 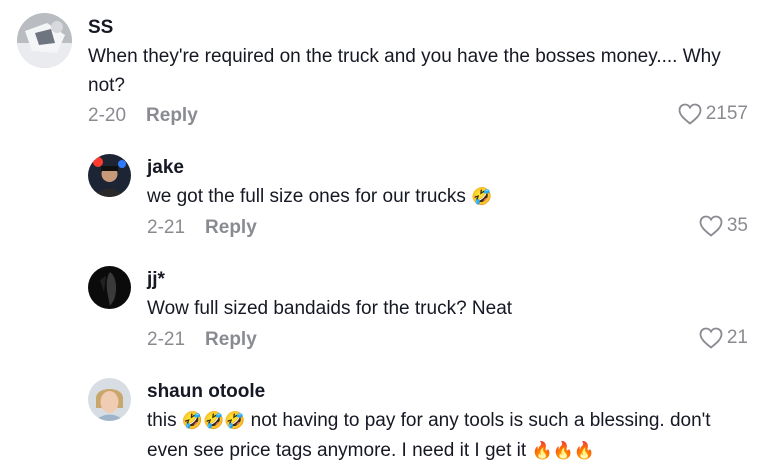 What do you see at coordinates (107, 115) in the screenshot?
I see `comment-date: 2-20` at bounding box center [107, 115].